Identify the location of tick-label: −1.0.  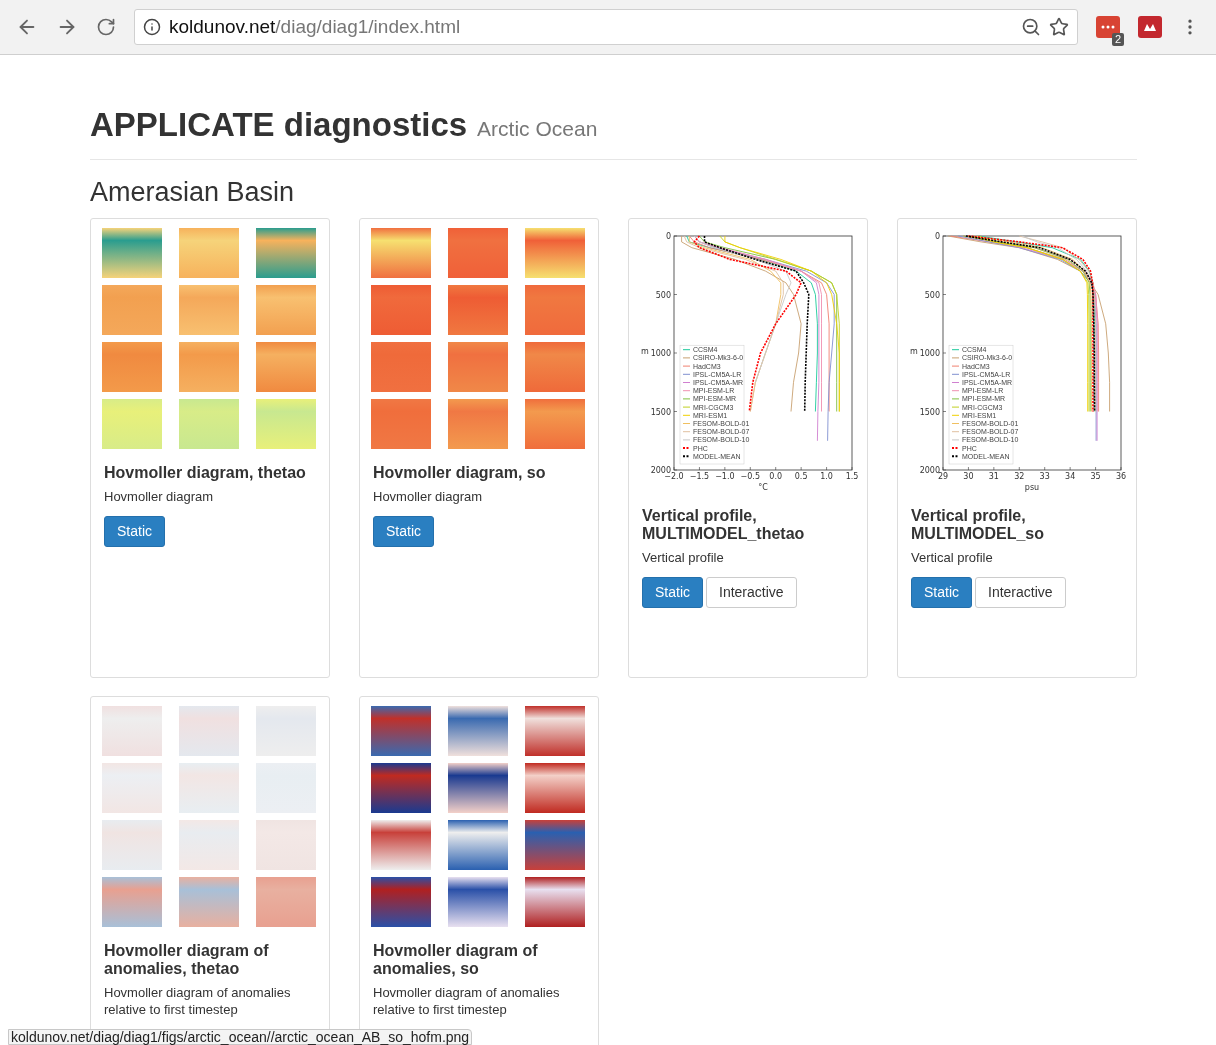
(725, 476).